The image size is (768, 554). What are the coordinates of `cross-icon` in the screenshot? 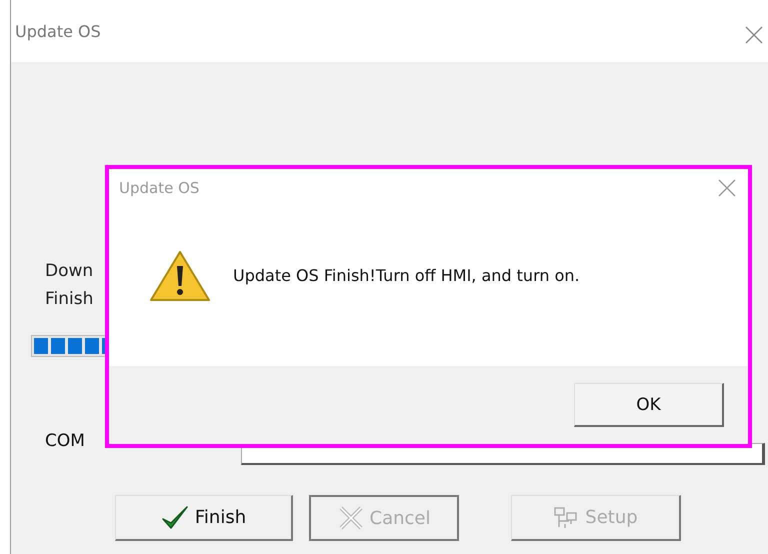 It's located at (351, 518).